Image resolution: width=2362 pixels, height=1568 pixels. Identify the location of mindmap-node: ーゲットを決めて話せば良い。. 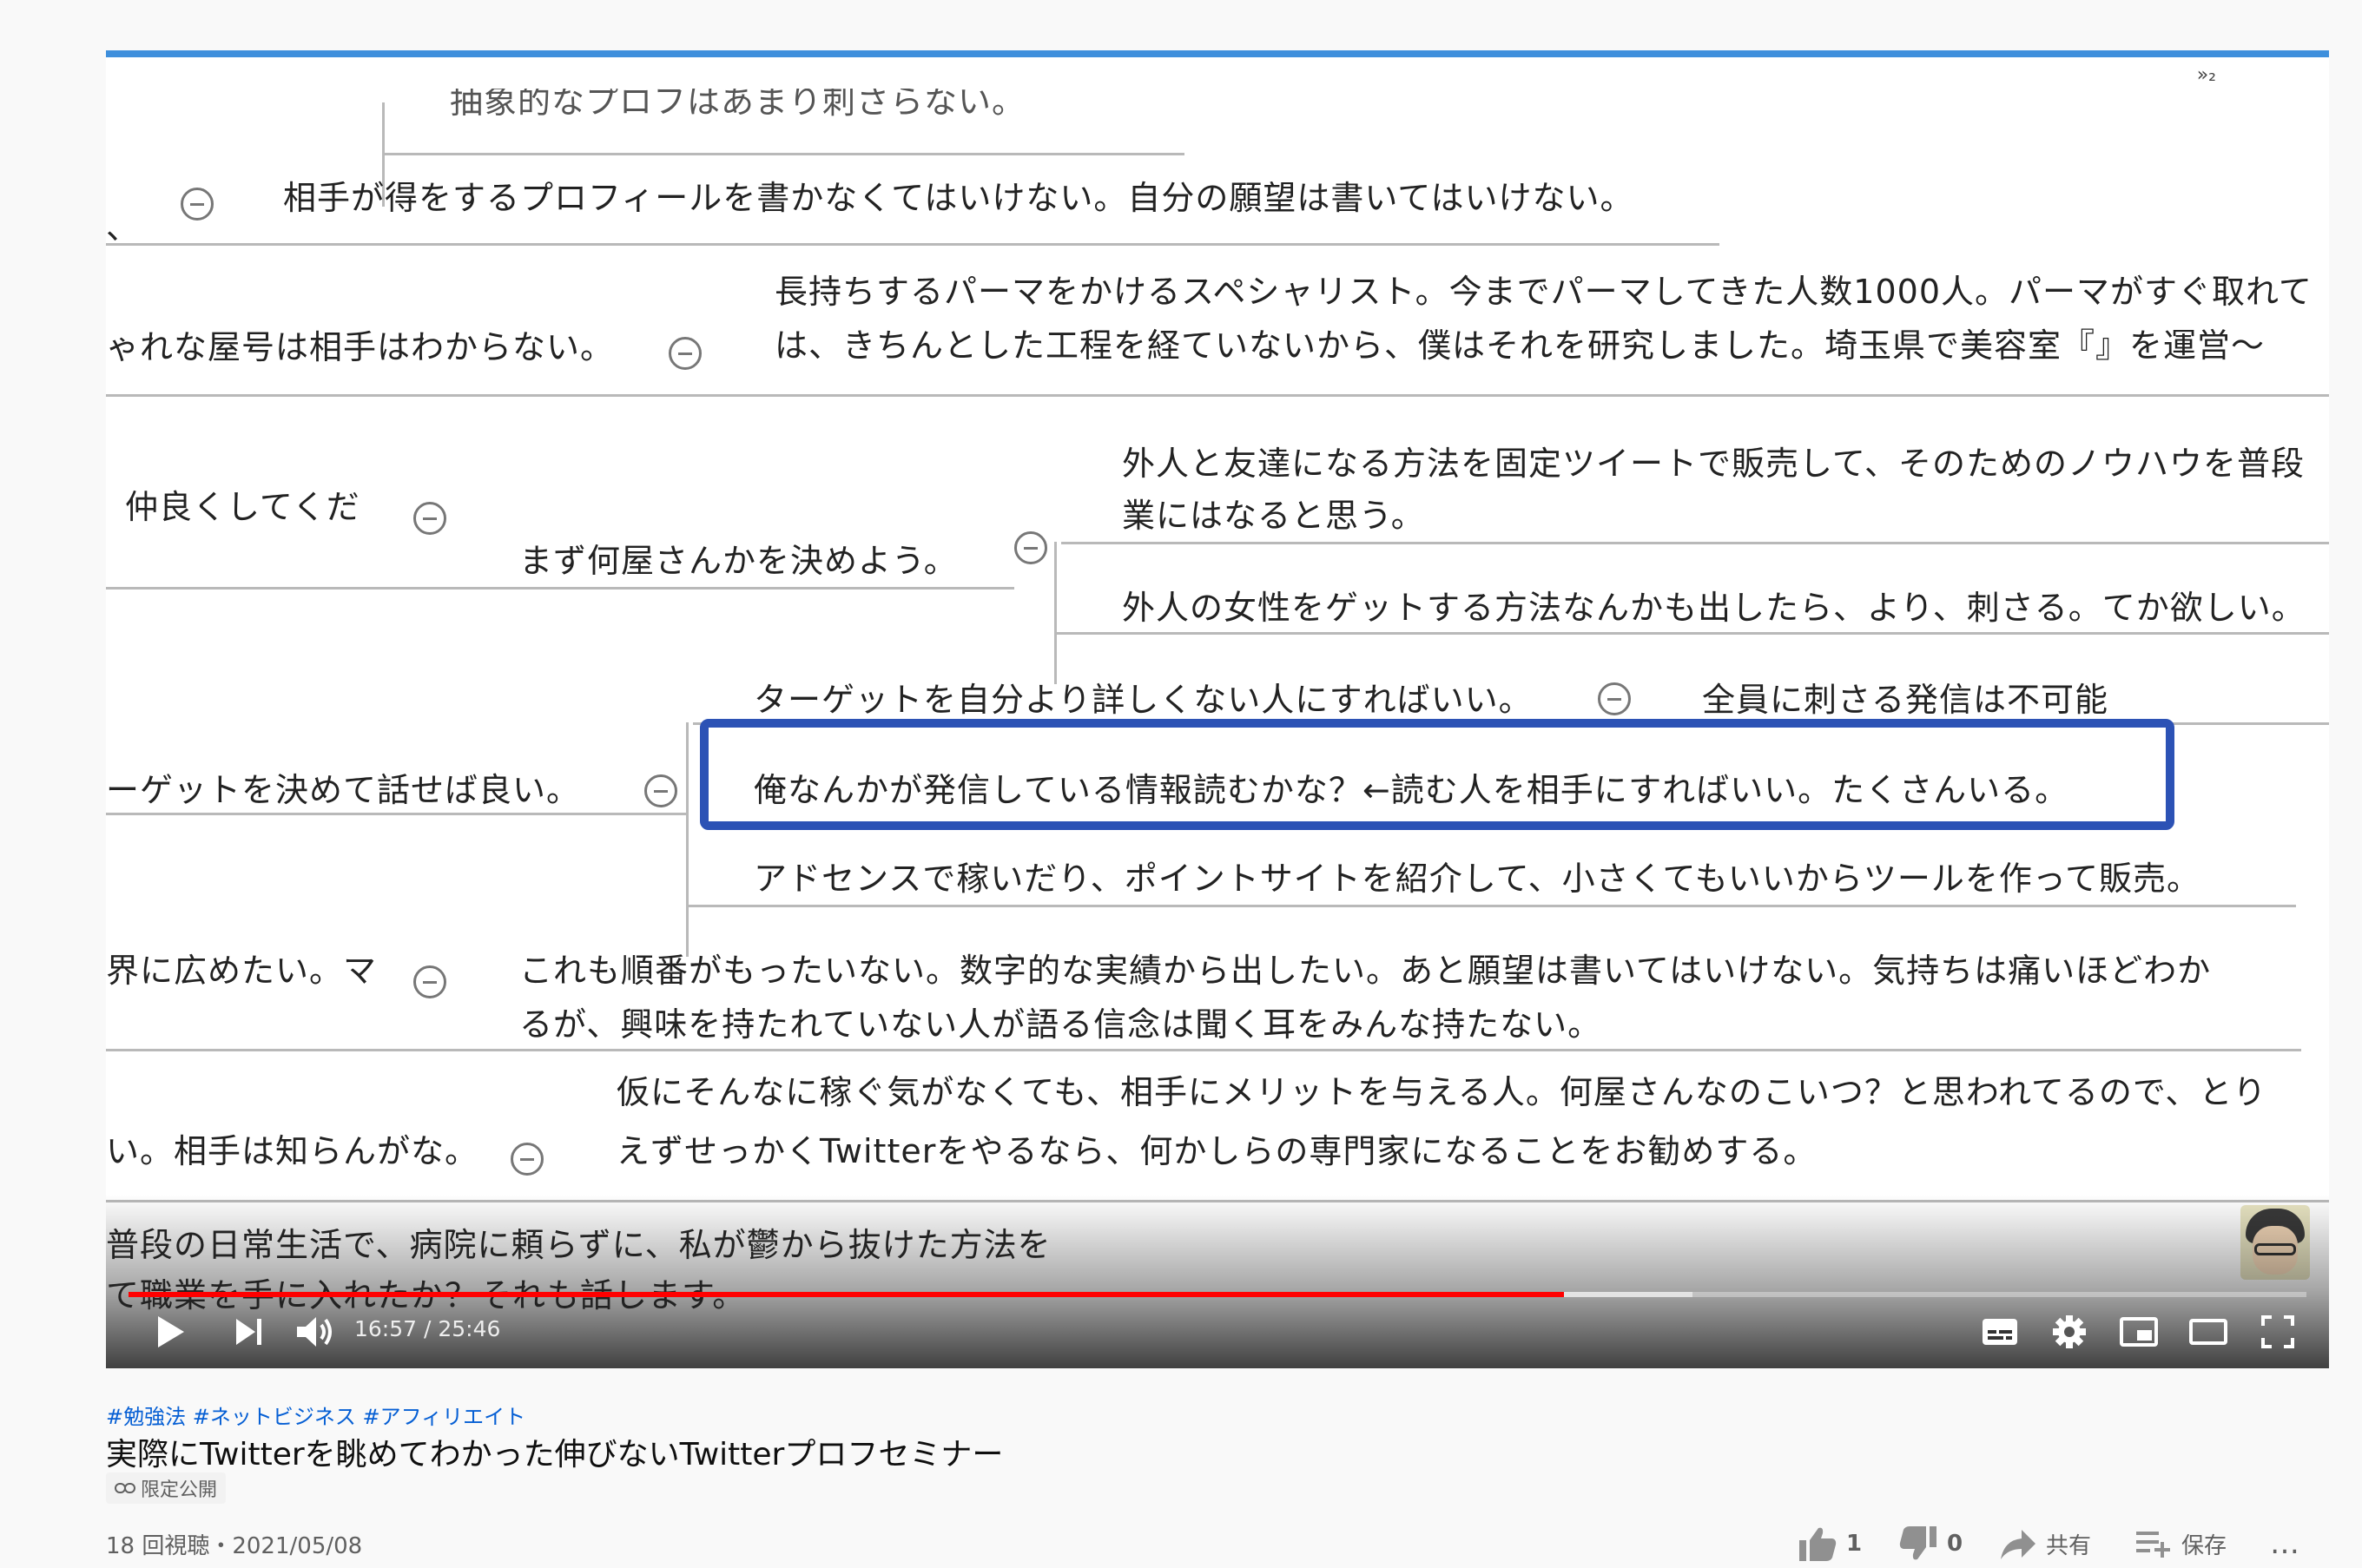
(343, 790).